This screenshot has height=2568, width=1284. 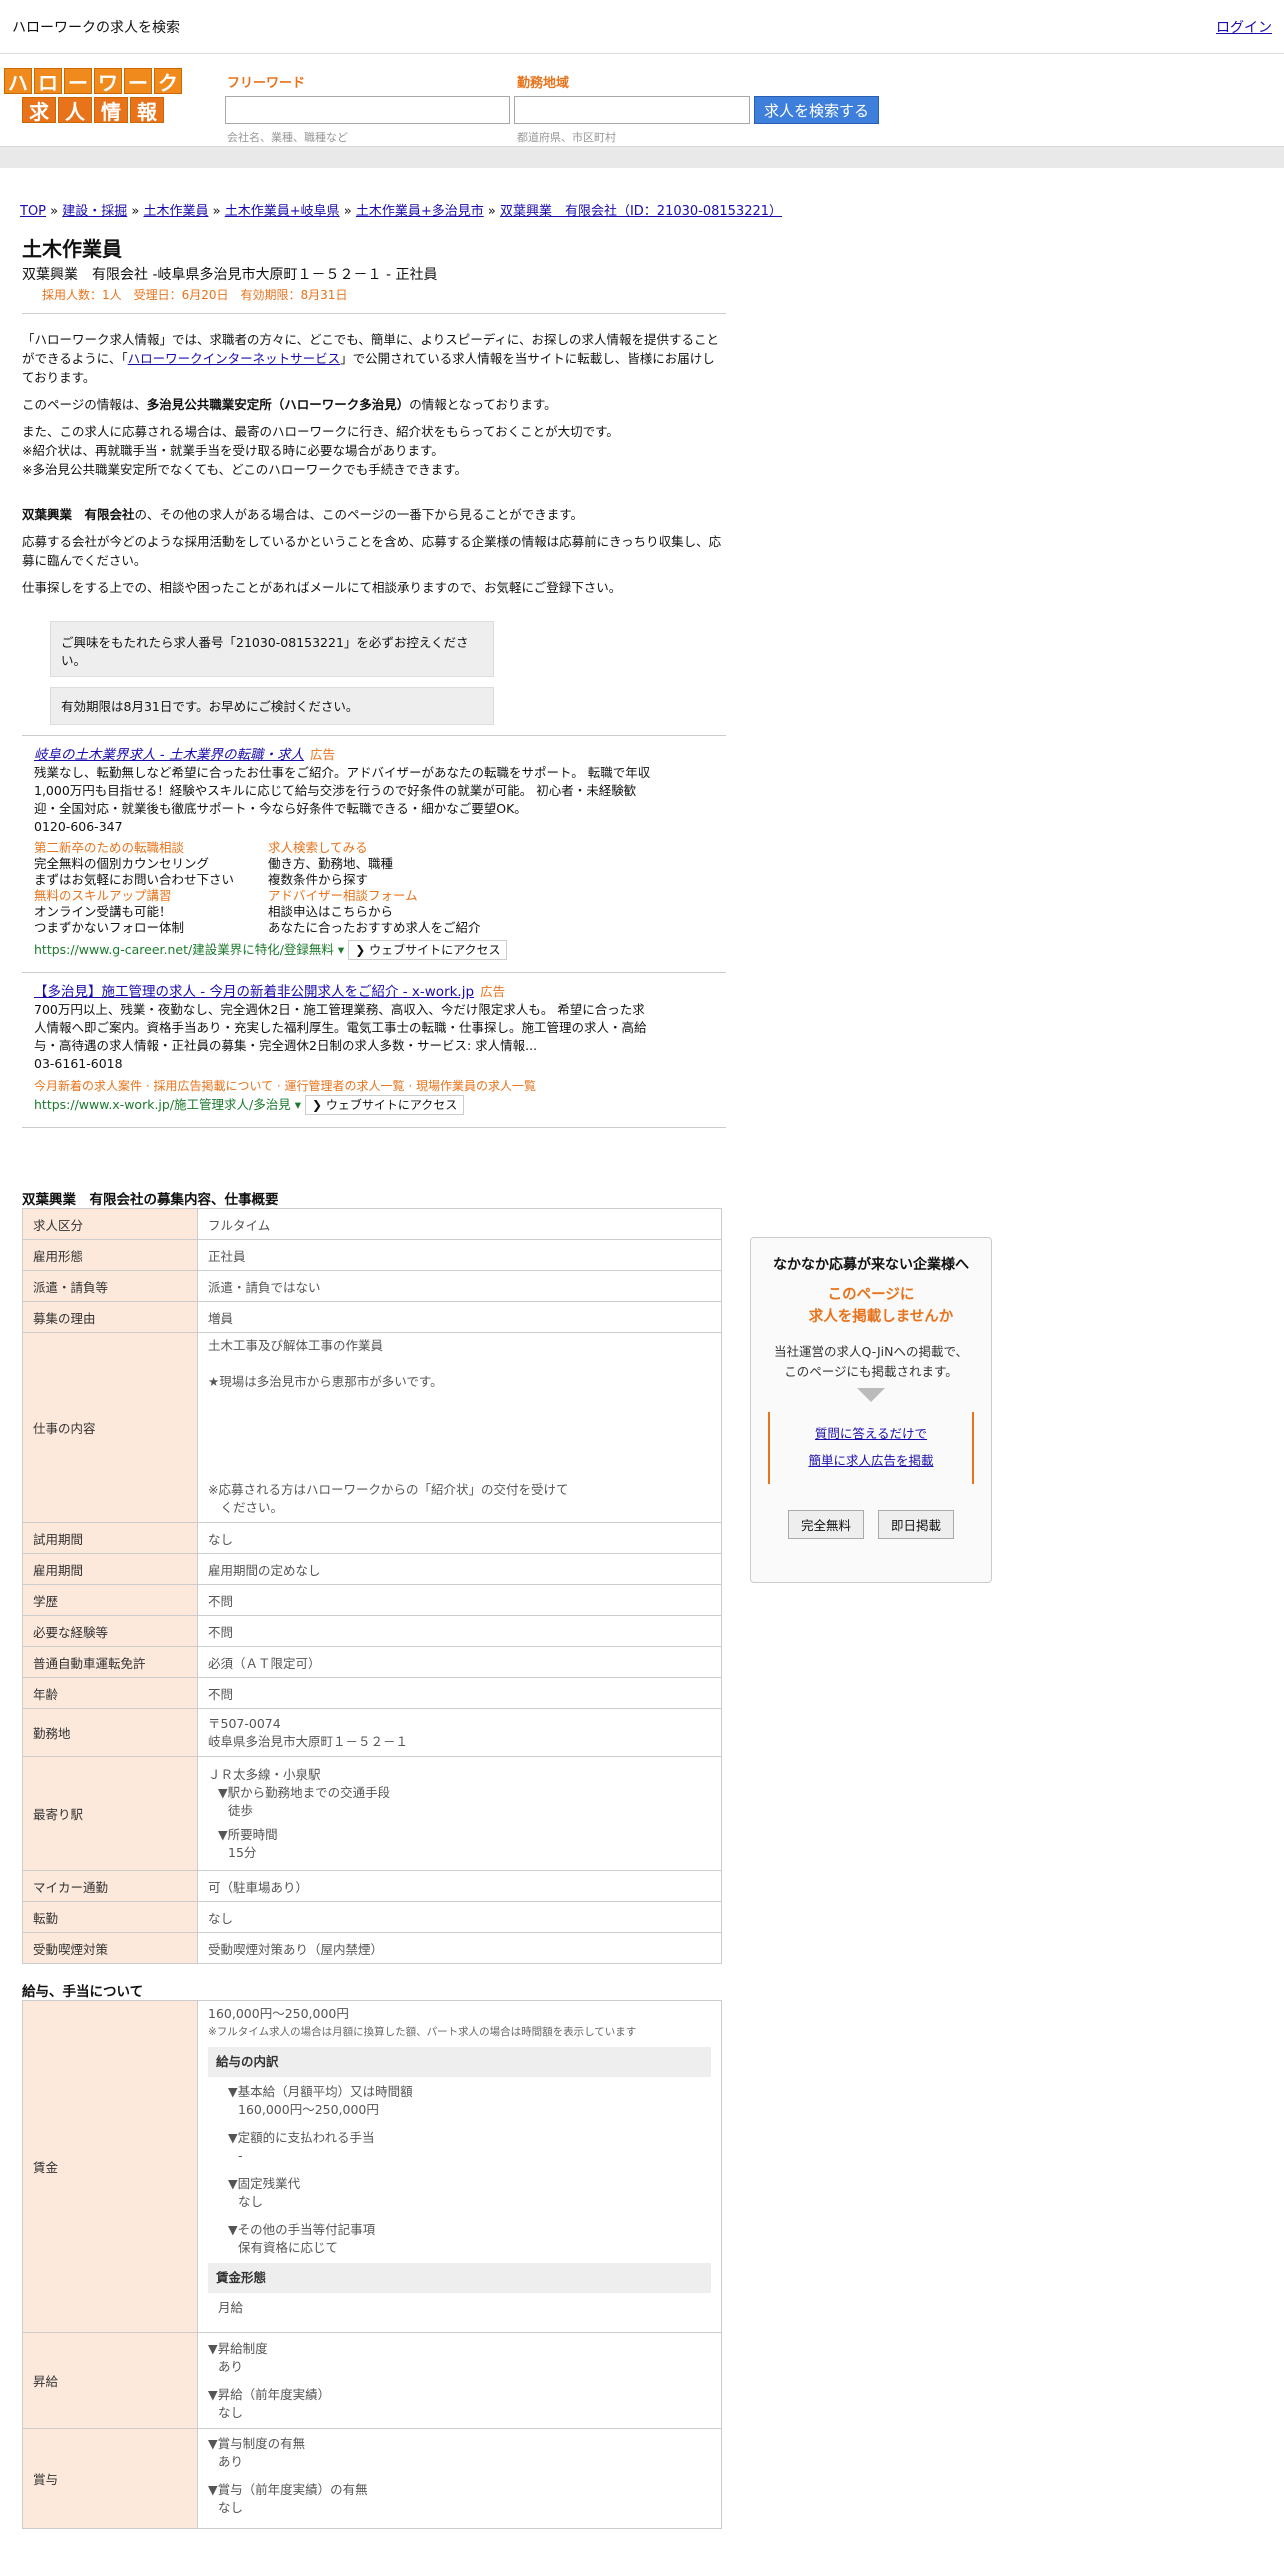 What do you see at coordinates (642, 157) in the screenshot?
I see `header-divider` at bounding box center [642, 157].